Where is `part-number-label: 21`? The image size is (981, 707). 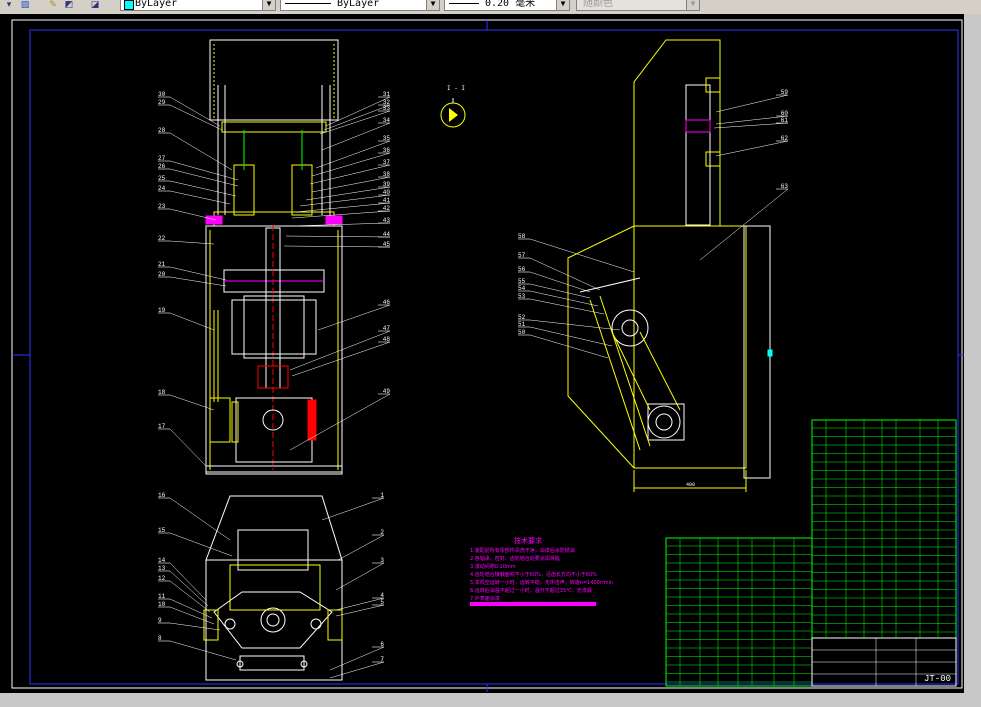
part-number-label: 21 is located at coordinates (162, 264).